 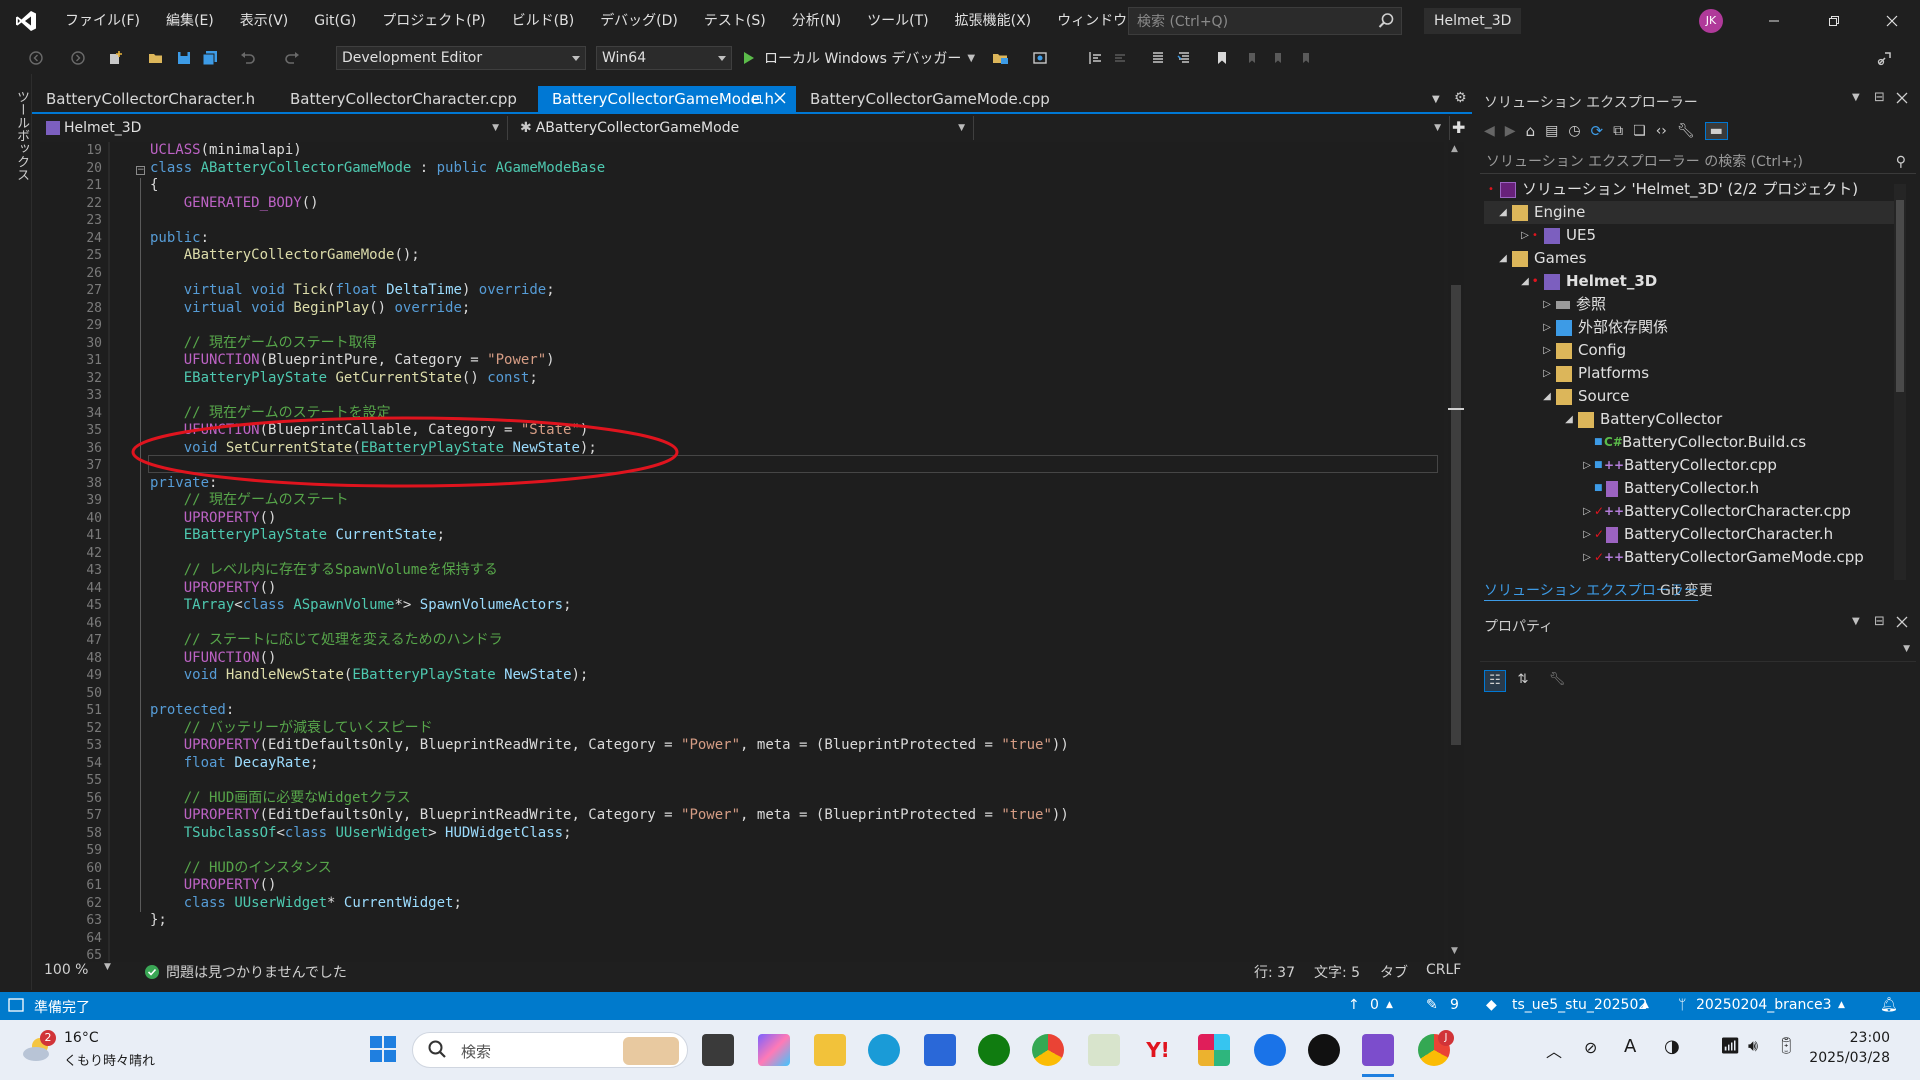 What do you see at coordinates (735, 21) in the screenshot?
I see `menu-test: テスト(S)` at bounding box center [735, 21].